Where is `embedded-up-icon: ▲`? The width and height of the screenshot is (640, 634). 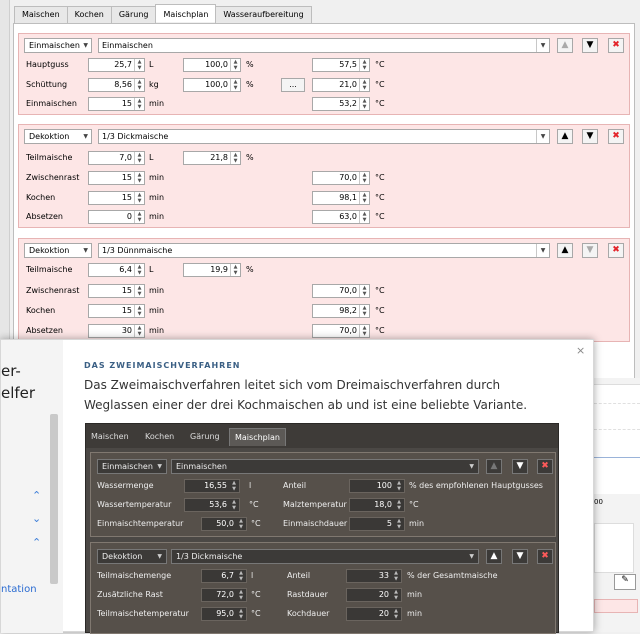
embedded-up-icon: ▲ is located at coordinates (494, 466).